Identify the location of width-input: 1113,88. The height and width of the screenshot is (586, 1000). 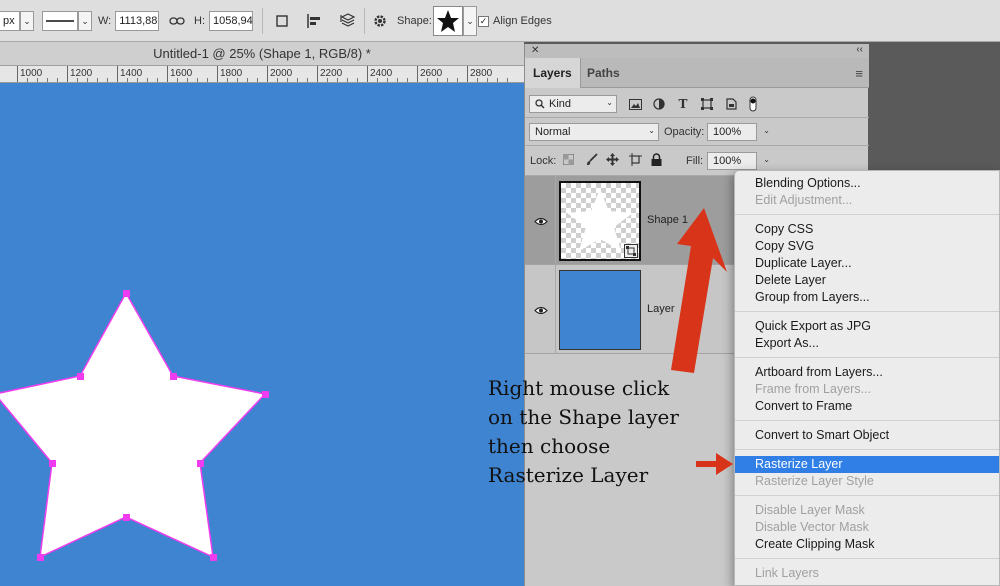
(137, 21).